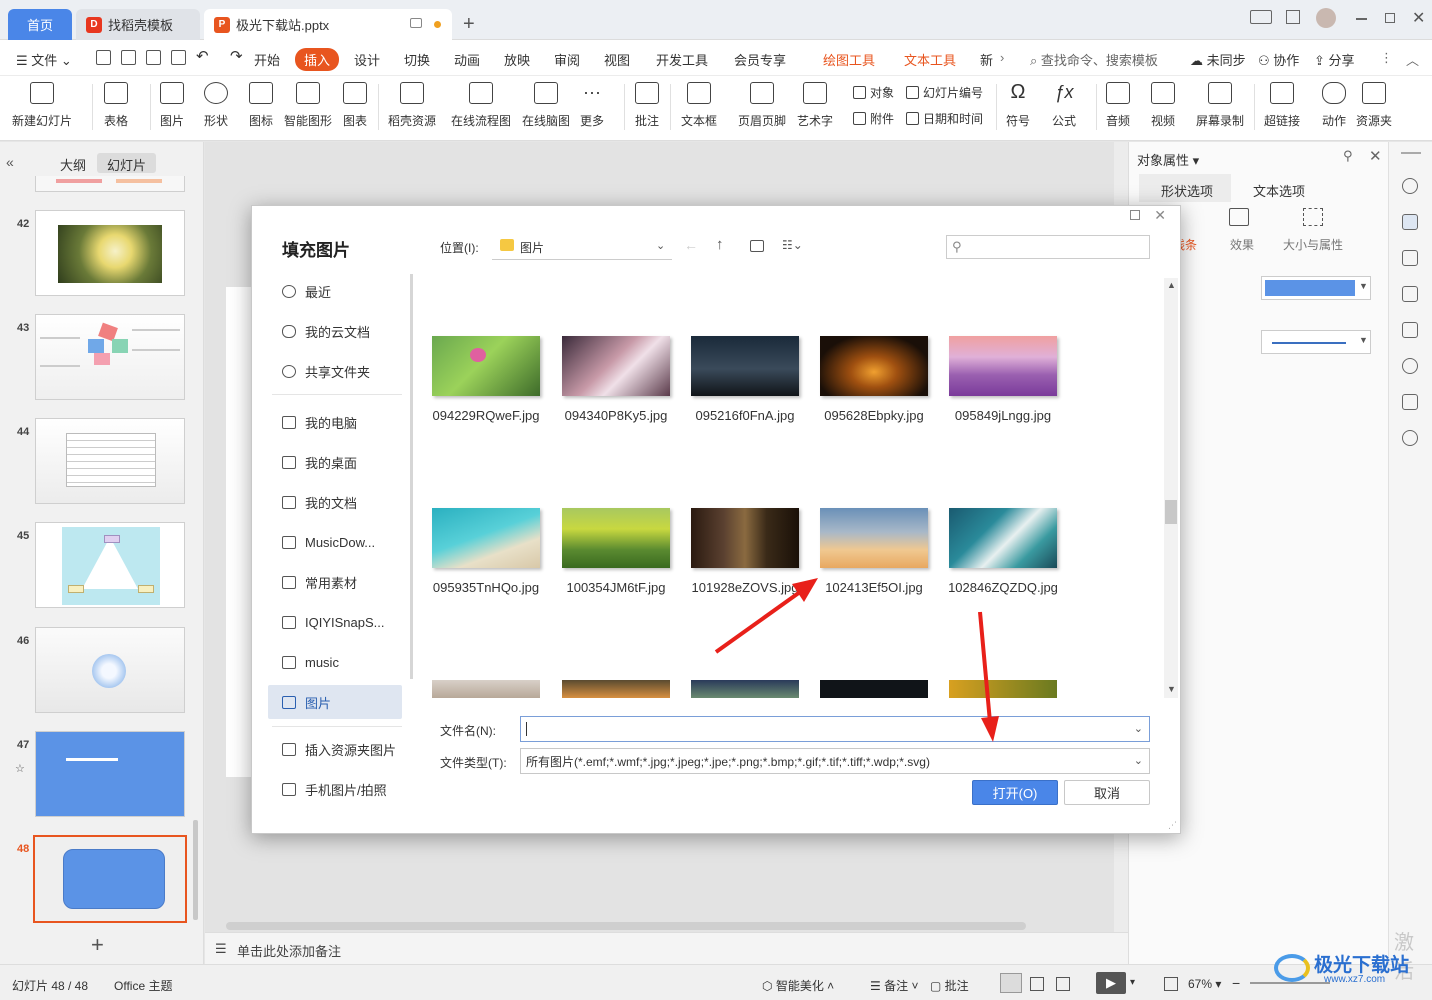 The width and height of the screenshot is (1432, 1000). I want to click on menu-start: 开始, so click(267, 59).